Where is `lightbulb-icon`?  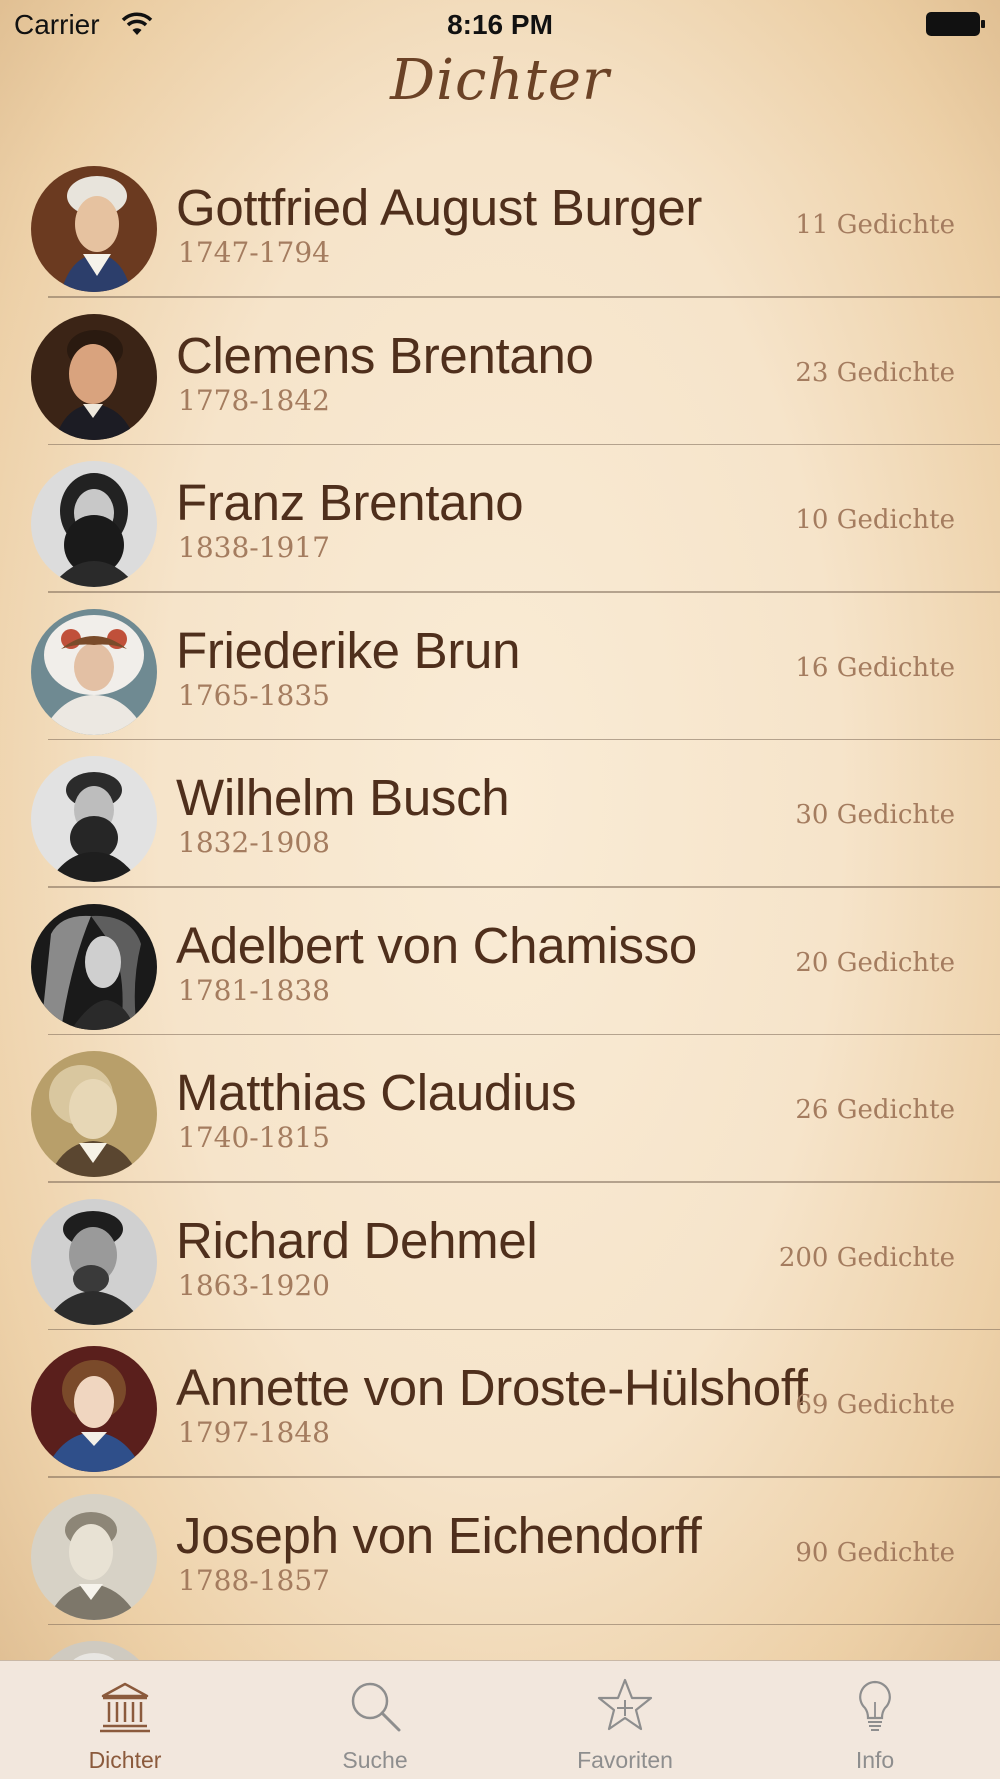 lightbulb-icon is located at coordinates (875, 1705).